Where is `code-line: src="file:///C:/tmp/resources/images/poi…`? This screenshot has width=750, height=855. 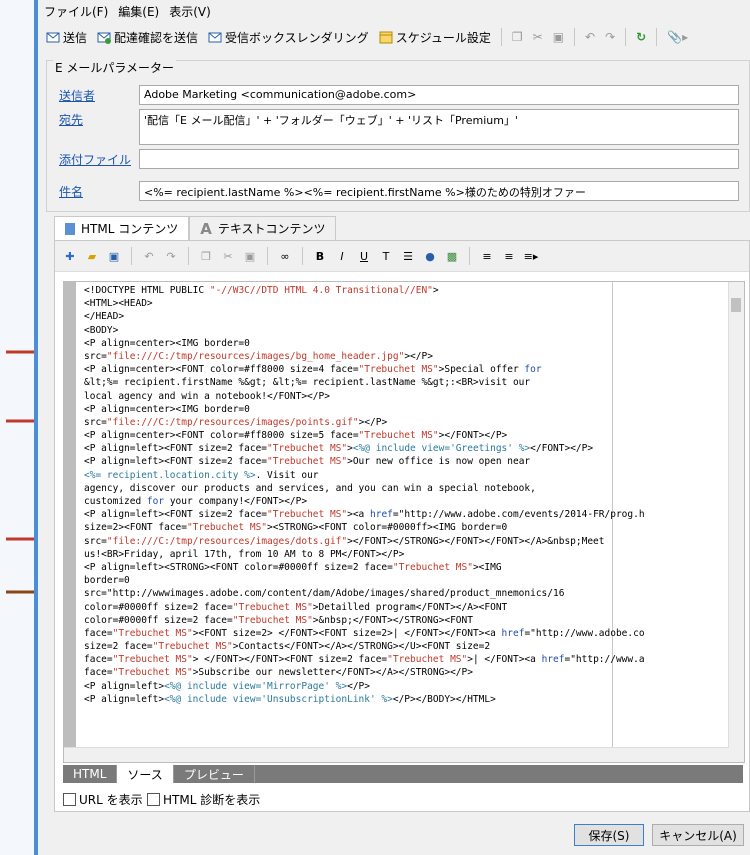
code-line: src="file:///C:/tmp/resources/images/poi… is located at coordinates (236, 422).